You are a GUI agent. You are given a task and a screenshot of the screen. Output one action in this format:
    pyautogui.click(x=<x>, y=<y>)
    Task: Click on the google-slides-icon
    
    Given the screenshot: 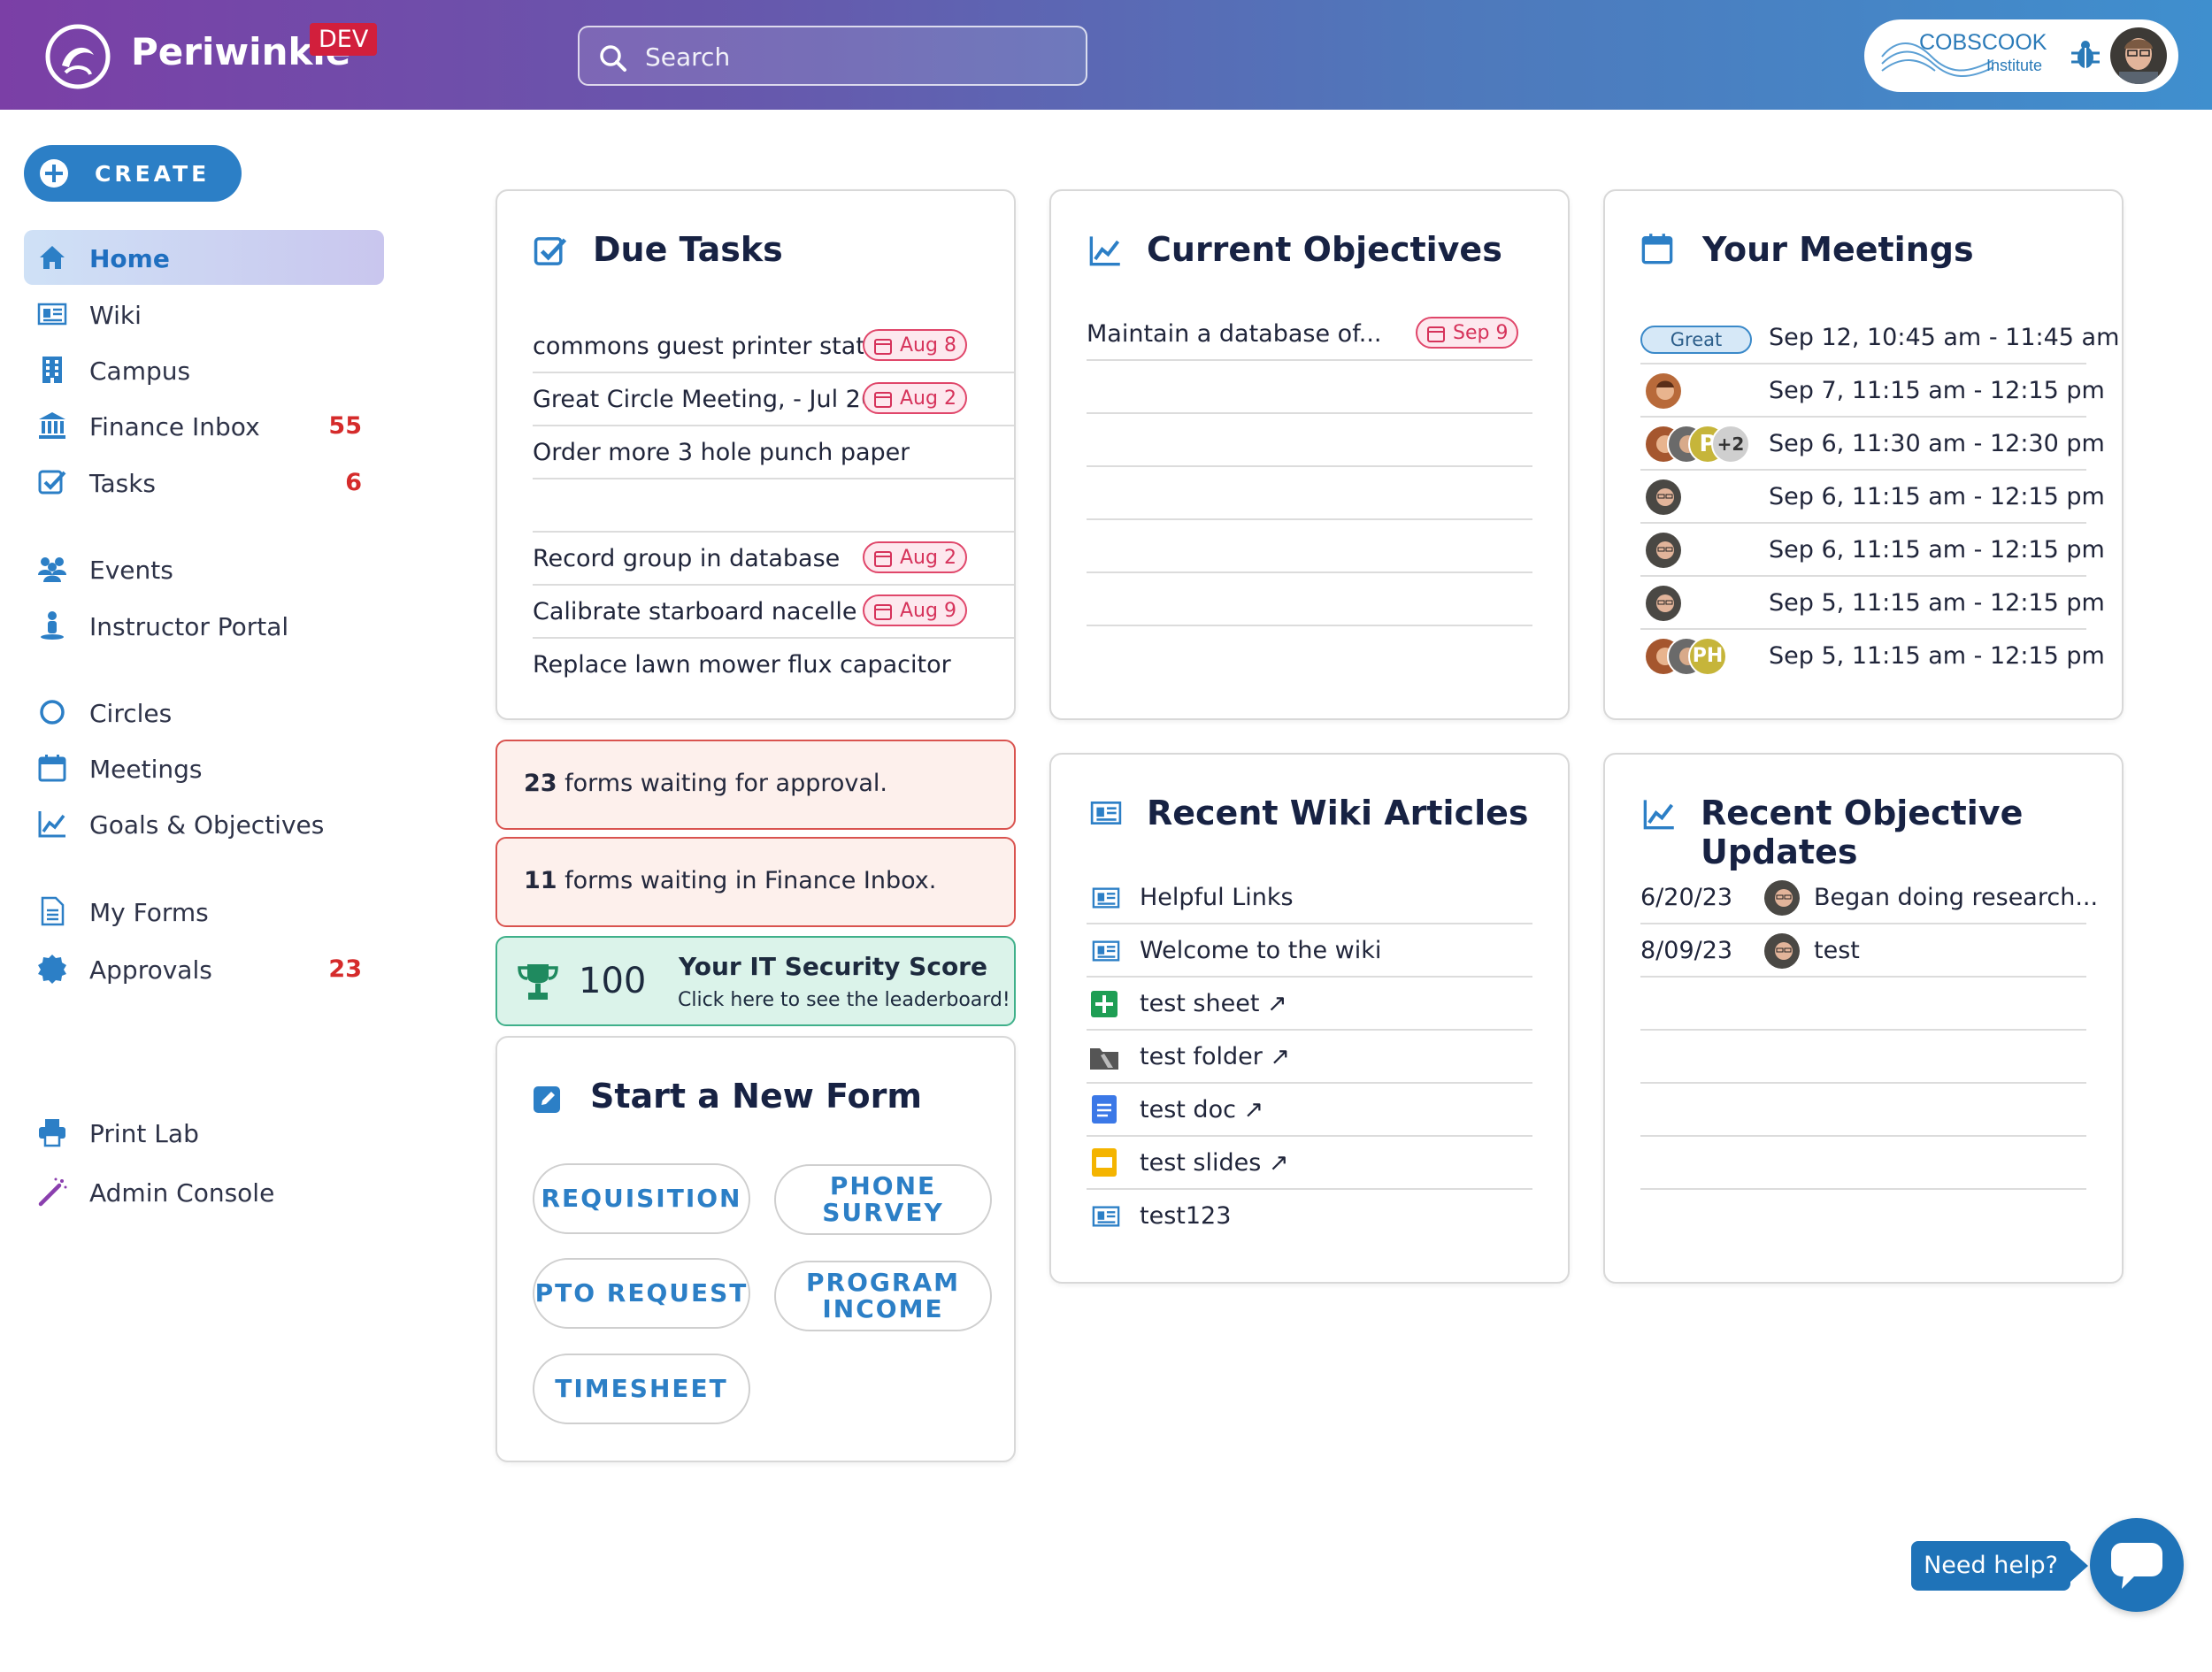 What is the action you would take?
    pyautogui.click(x=1105, y=1162)
    